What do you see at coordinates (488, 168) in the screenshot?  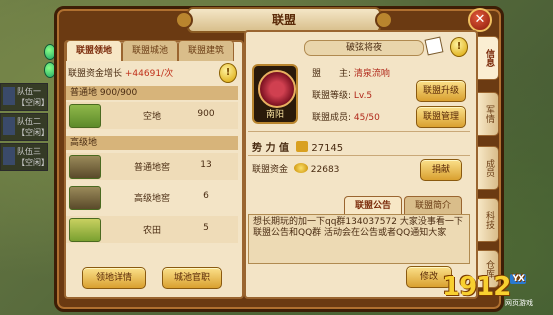 I see `side-tab-members: 成员` at bounding box center [488, 168].